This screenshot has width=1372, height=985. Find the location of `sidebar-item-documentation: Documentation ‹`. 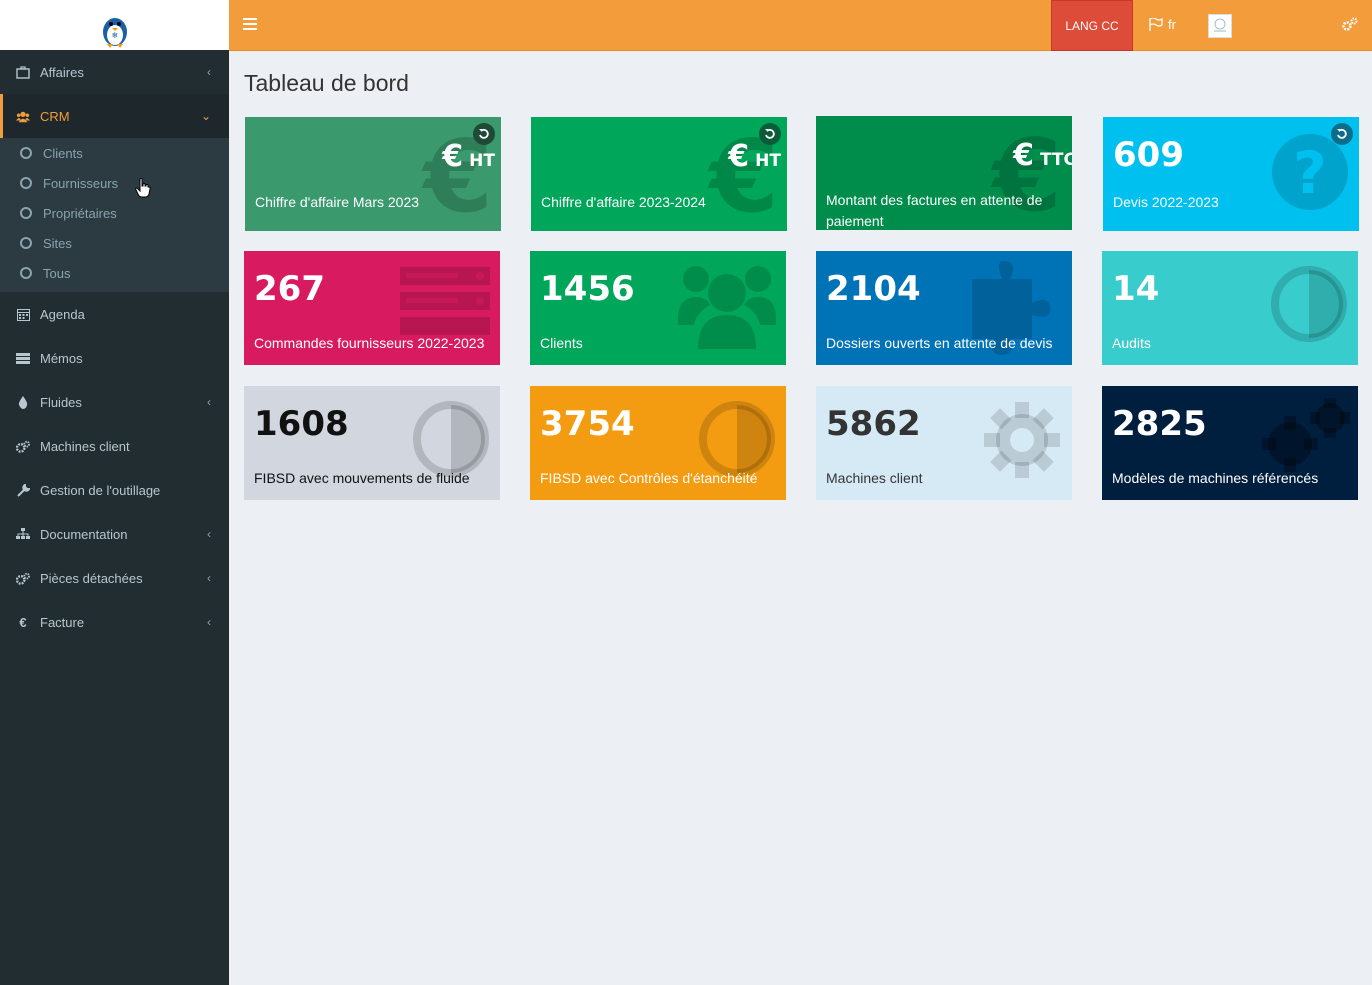

sidebar-item-documentation: Documentation ‹ is located at coordinates (114, 534).